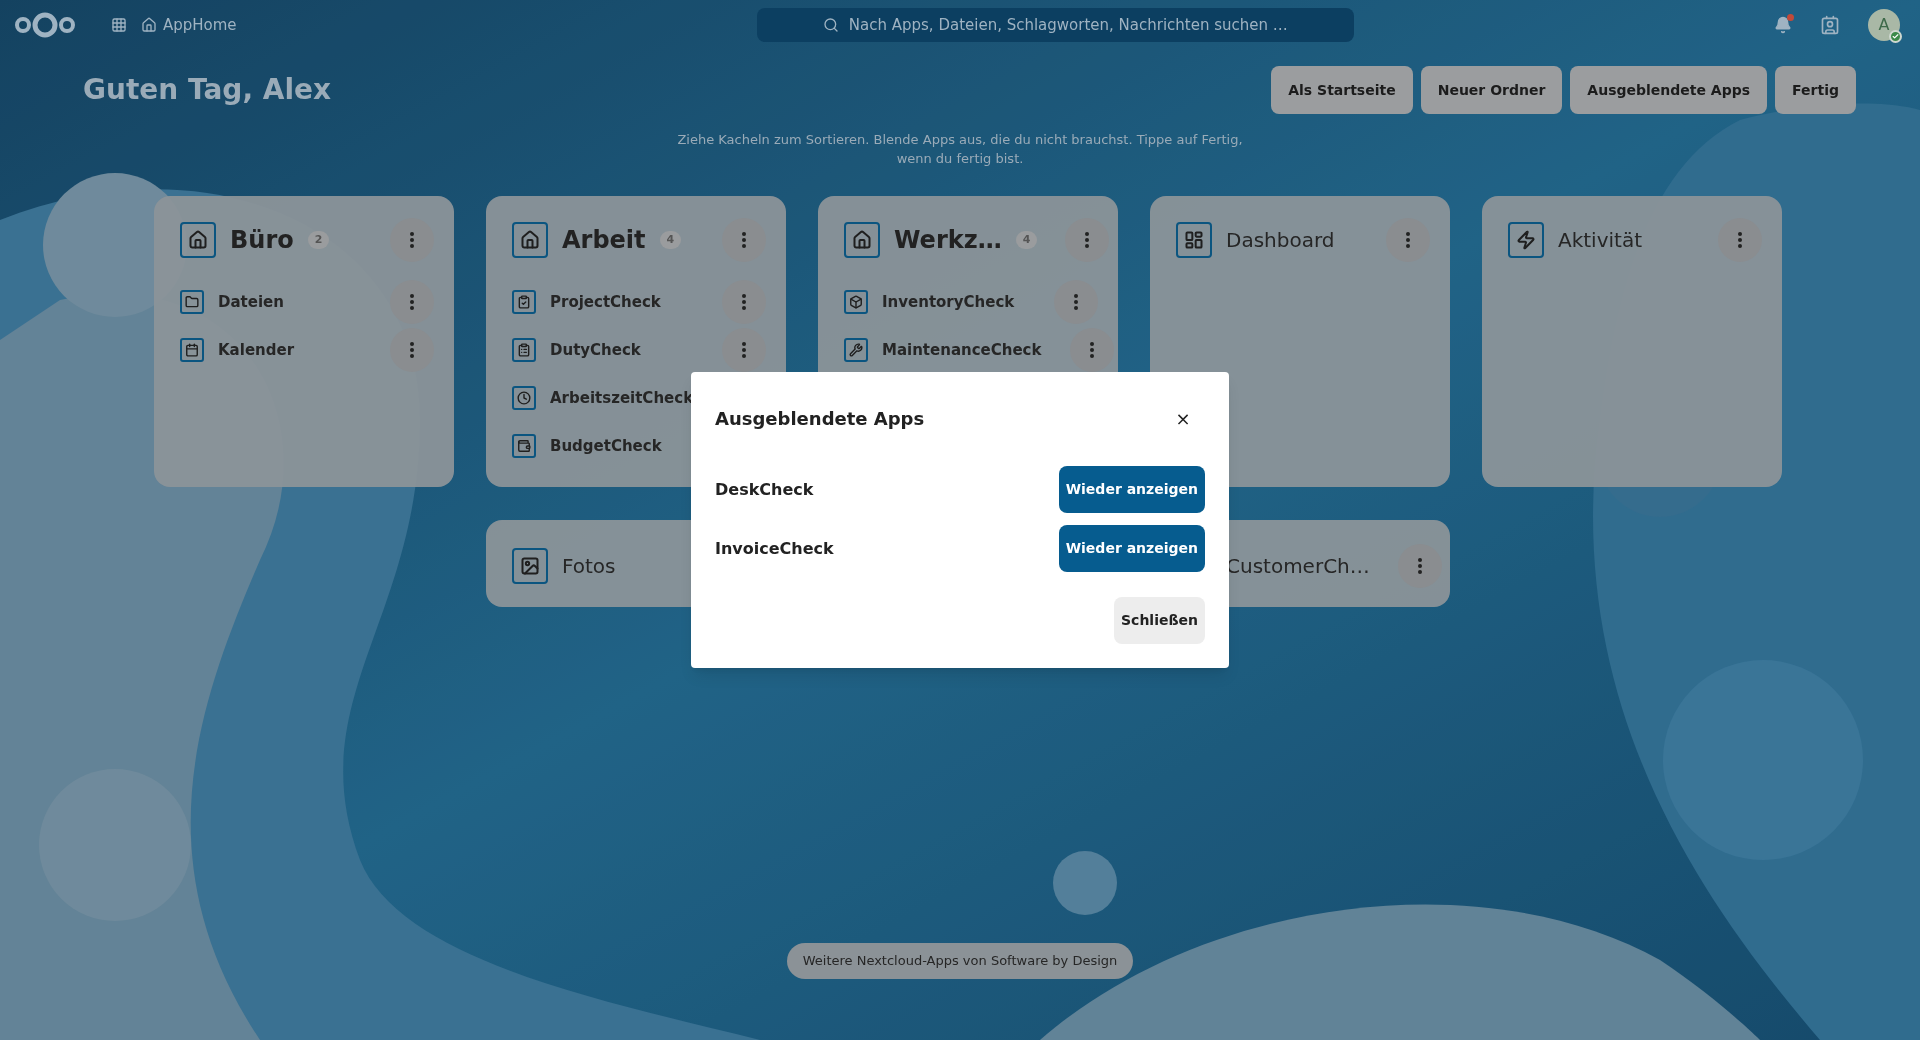  What do you see at coordinates (1632, 341) in the screenshot?
I see `app-tile: Aktivität` at bounding box center [1632, 341].